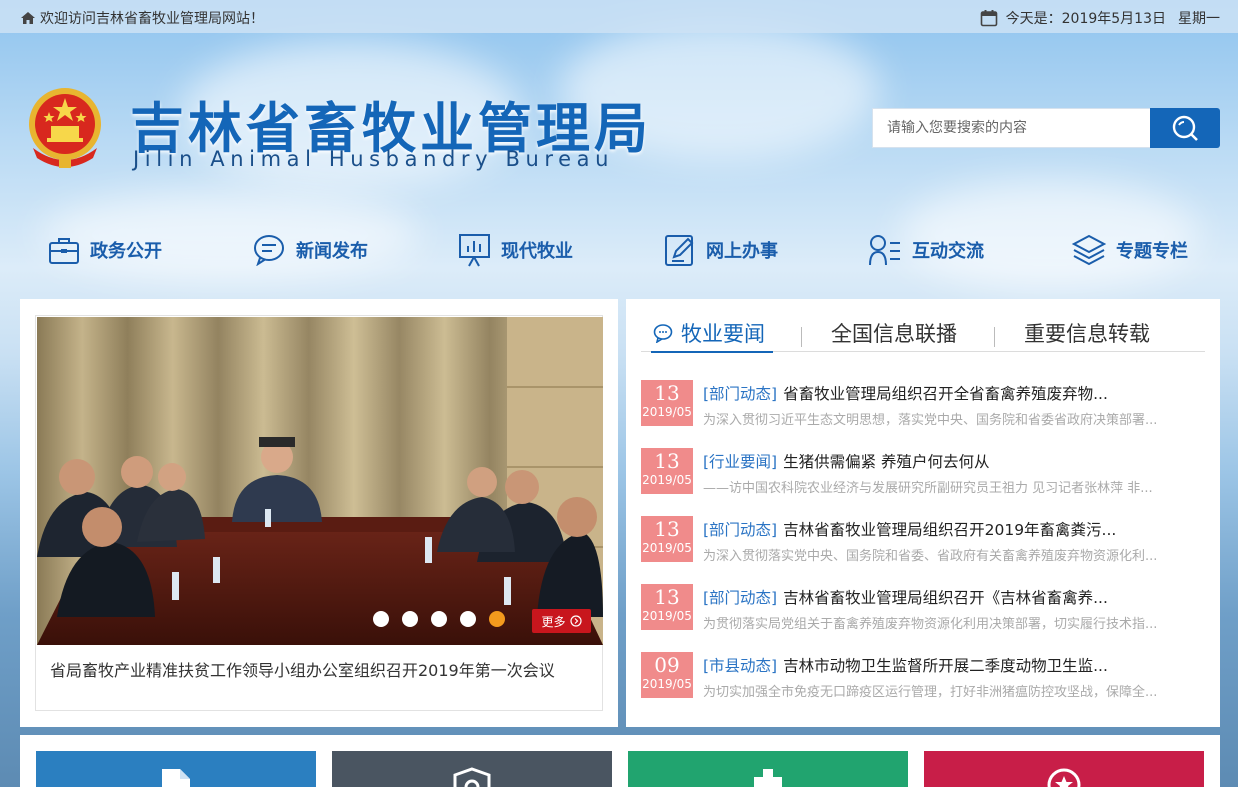 The width and height of the screenshot is (1238, 787). Describe the element at coordinates (474, 250) in the screenshot. I see `presentation-chart-icon` at that location.